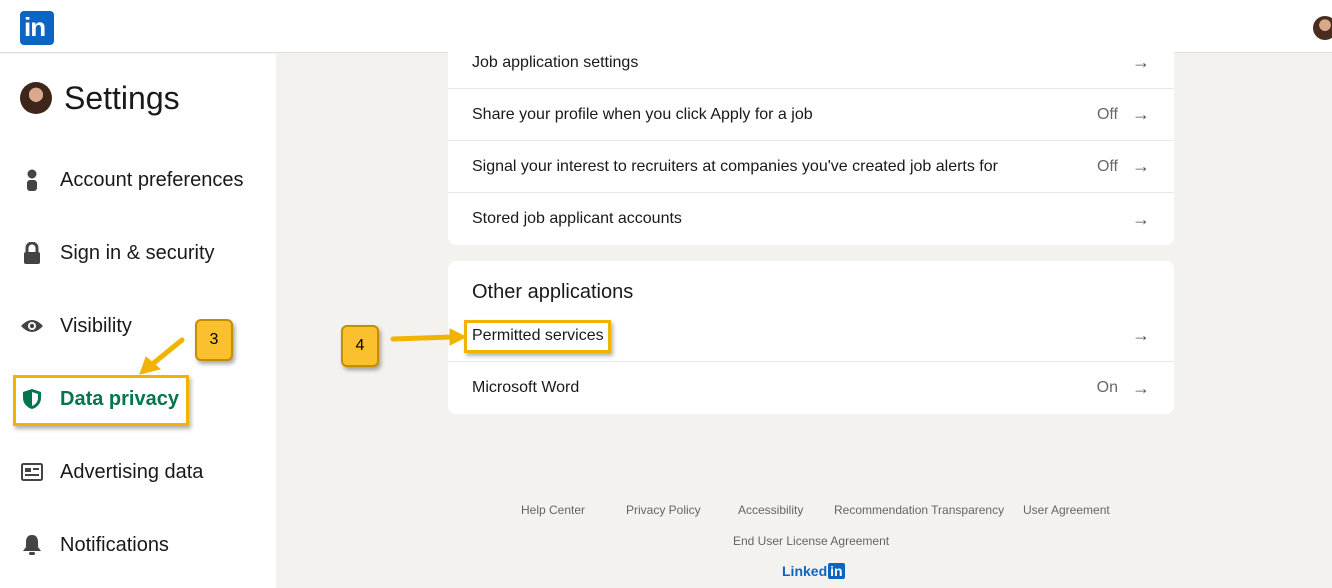 The width and height of the screenshot is (1332, 588). What do you see at coordinates (1066, 510) in the screenshot?
I see `footer-link-user-agreement: User Agreement` at bounding box center [1066, 510].